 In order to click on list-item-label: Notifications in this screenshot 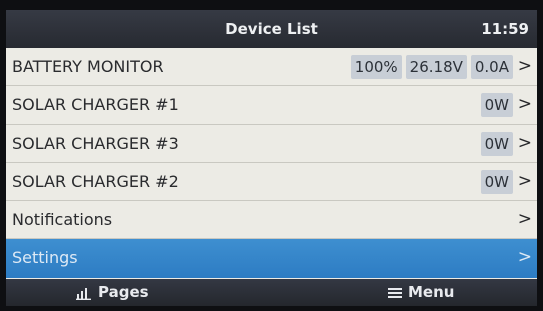, I will do `click(62, 220)`.